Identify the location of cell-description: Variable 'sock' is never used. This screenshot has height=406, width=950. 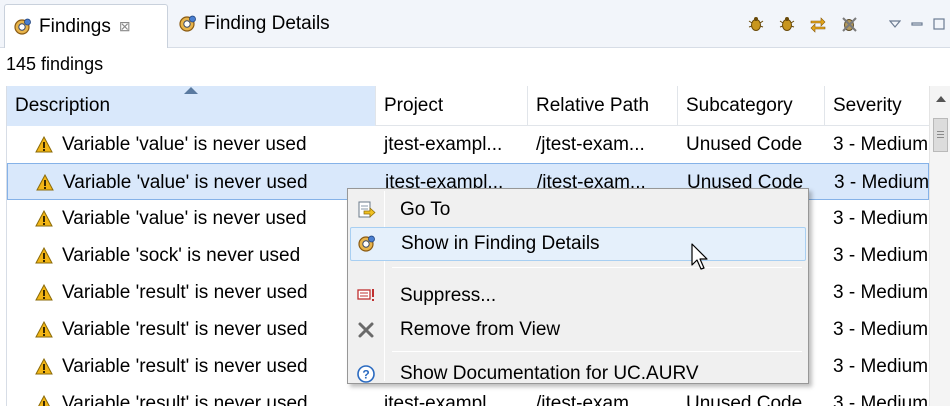
(191, 255).